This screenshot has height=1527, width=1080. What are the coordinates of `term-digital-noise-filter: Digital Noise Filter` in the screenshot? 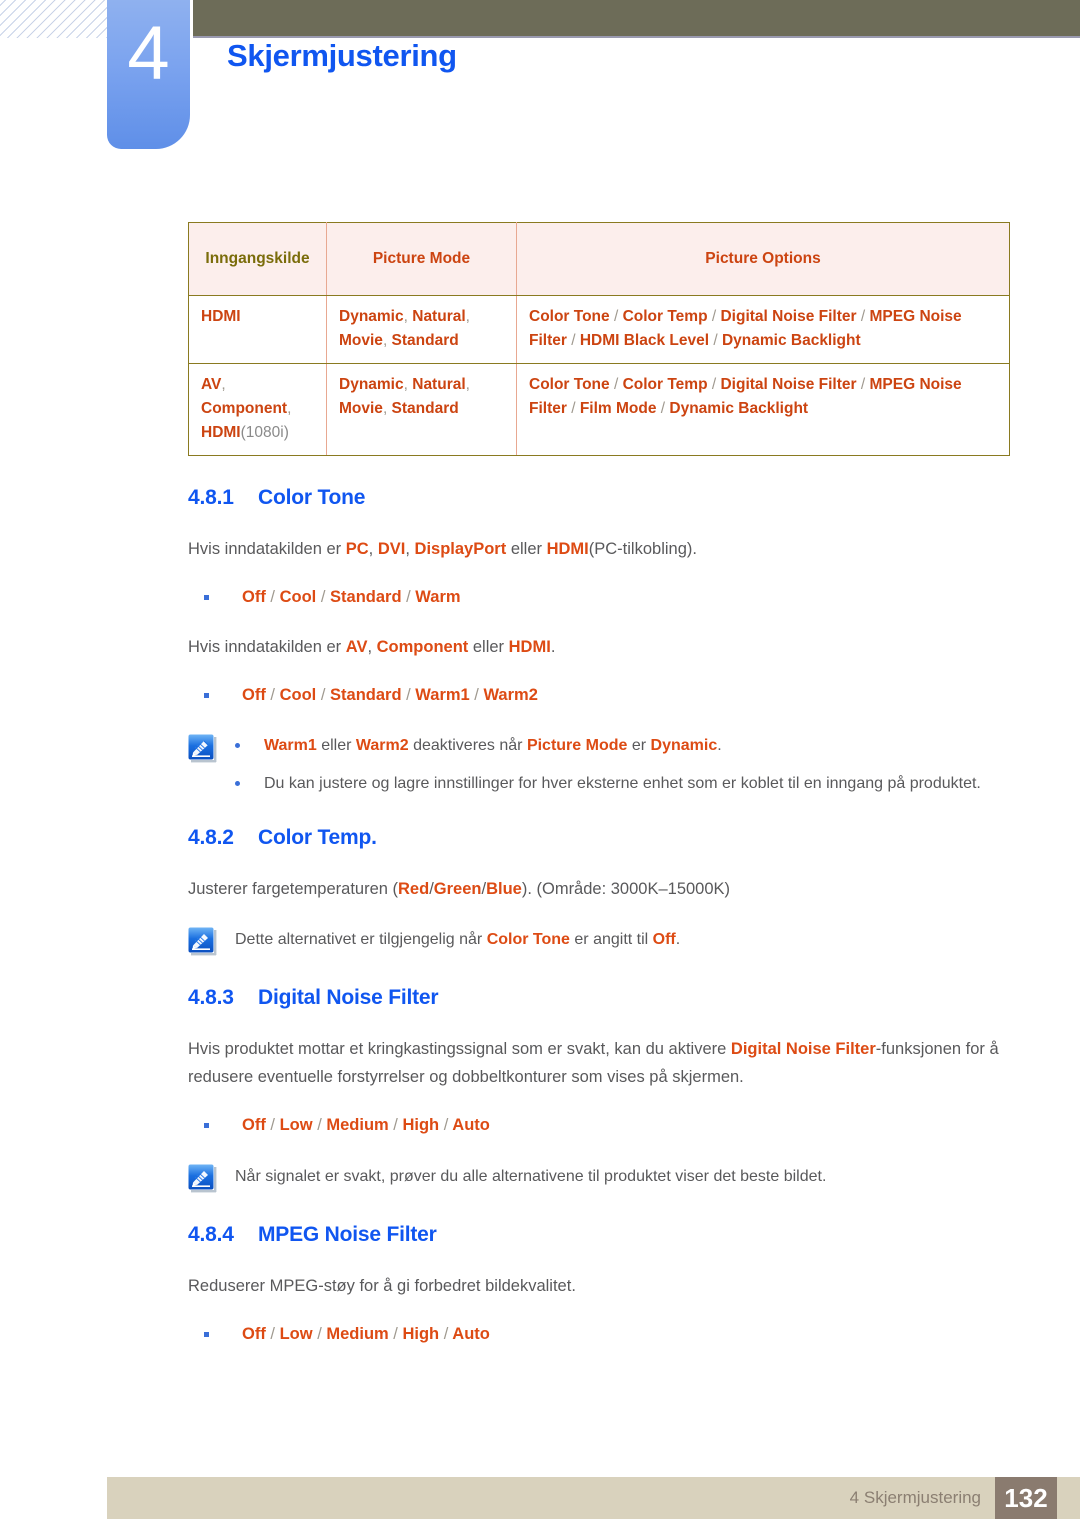 It's located at (803, 1049).